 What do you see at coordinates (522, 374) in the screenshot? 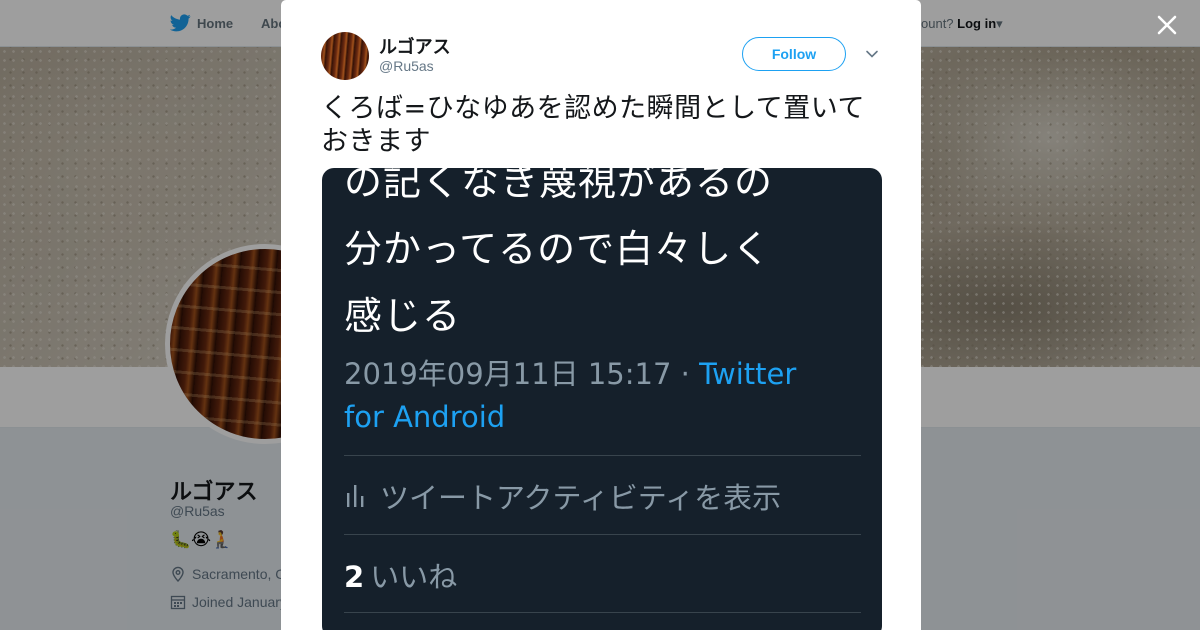
I see `media-timestamp-text: 2019年09月11日 15:17 ·` at bounding box center [522, 374].